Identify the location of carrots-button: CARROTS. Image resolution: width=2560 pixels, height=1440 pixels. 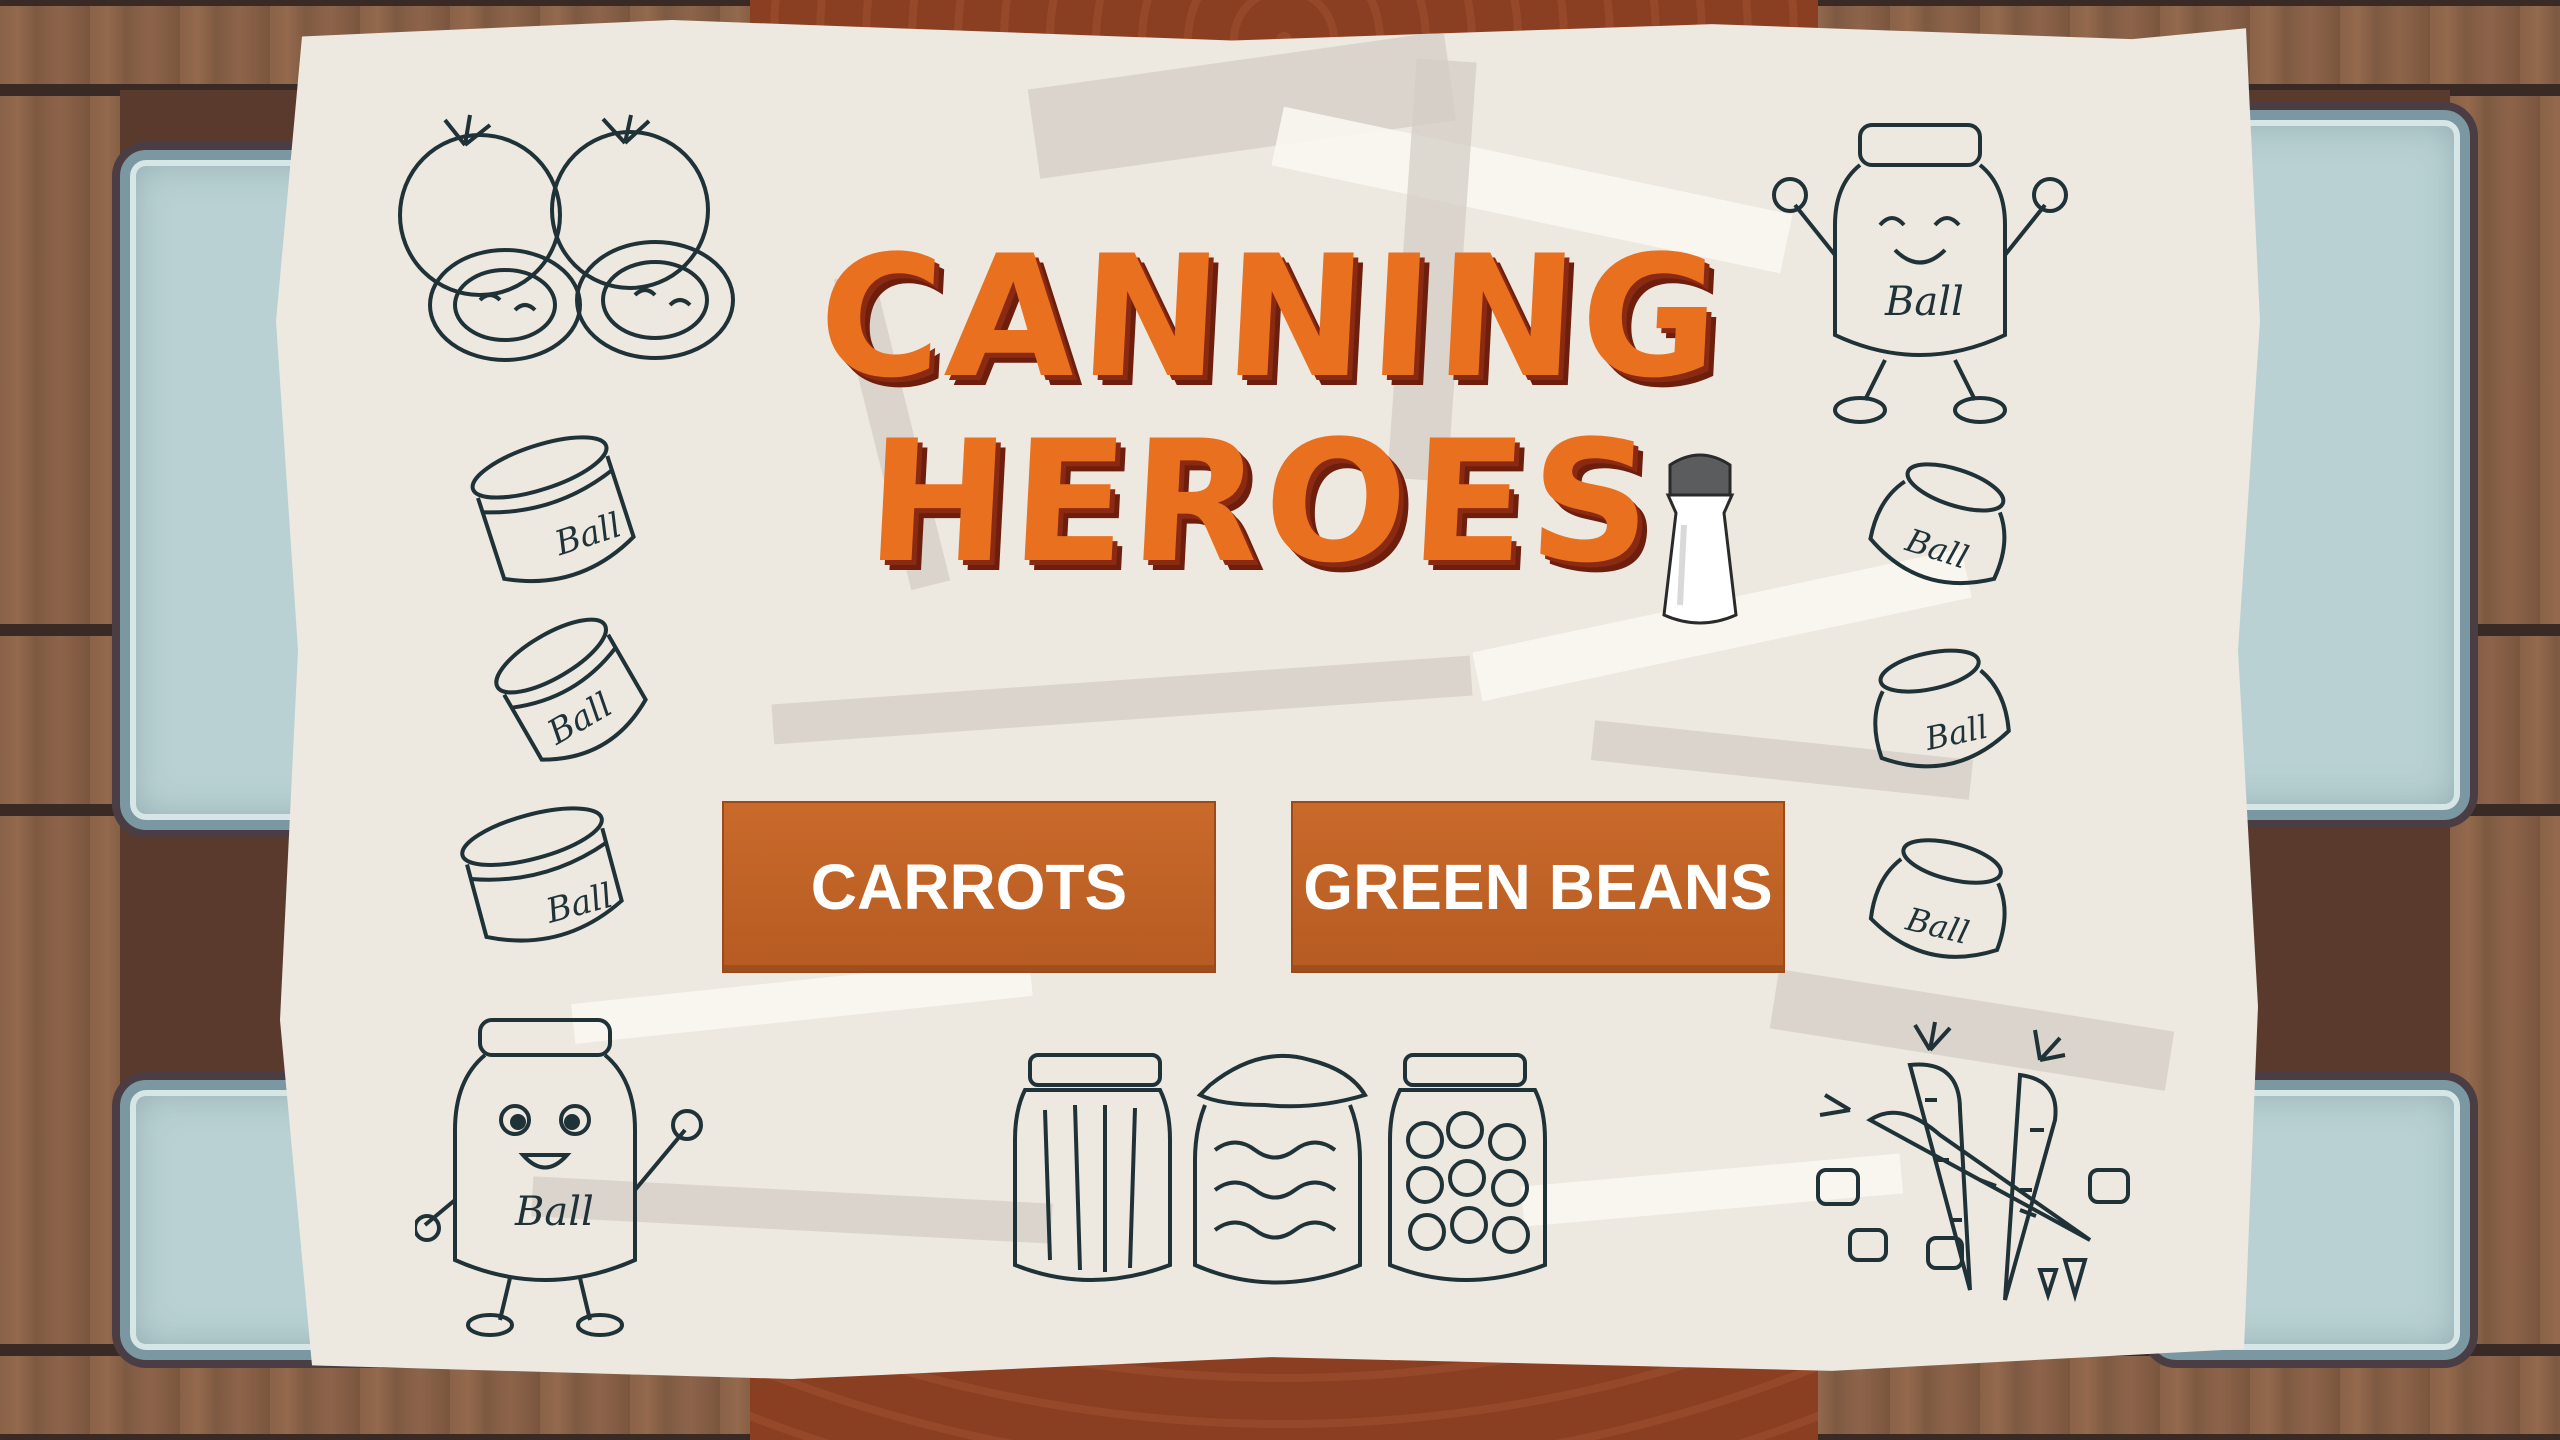
(969, 887).